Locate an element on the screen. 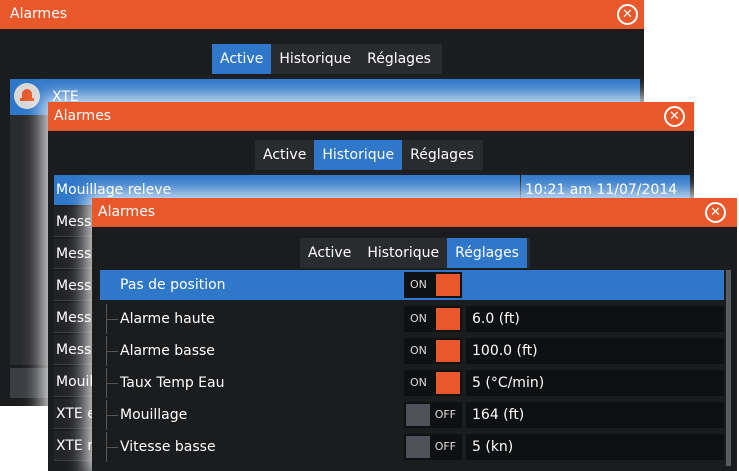  history-label: XTE e is located at coordinates (76, 414).